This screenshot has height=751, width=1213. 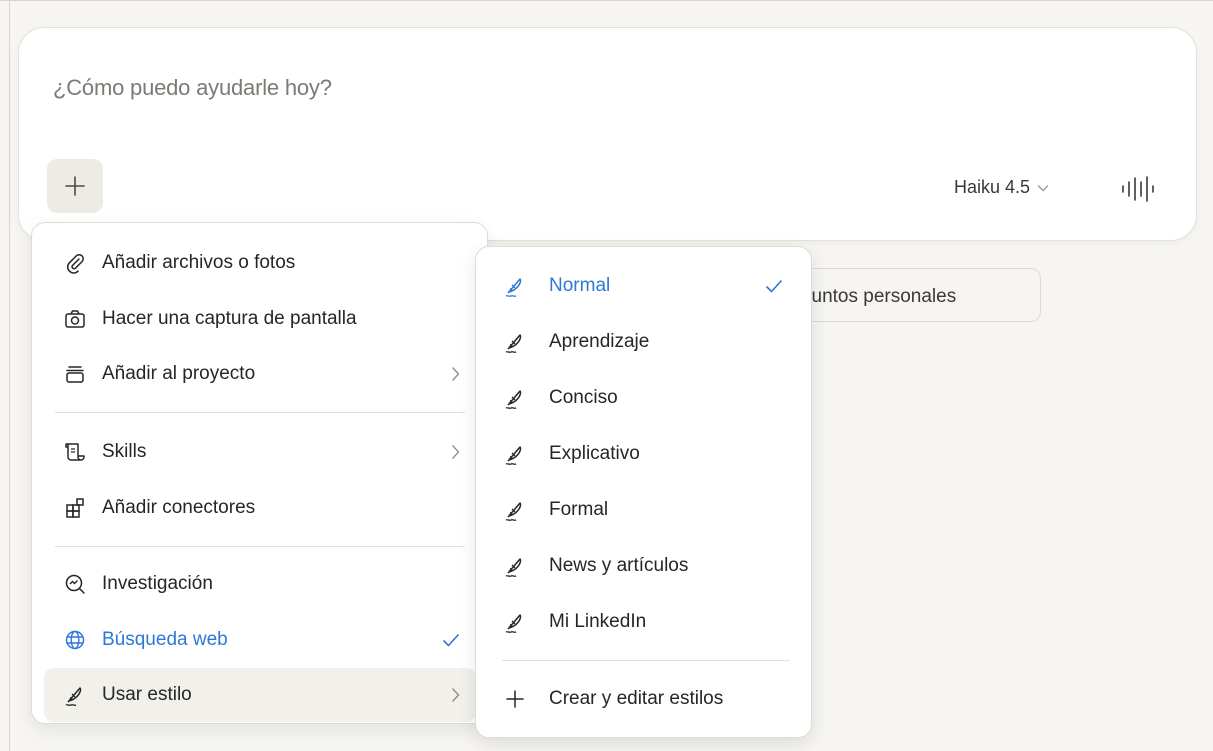 I want to click on add-content-button, so click(x=75, y=186).